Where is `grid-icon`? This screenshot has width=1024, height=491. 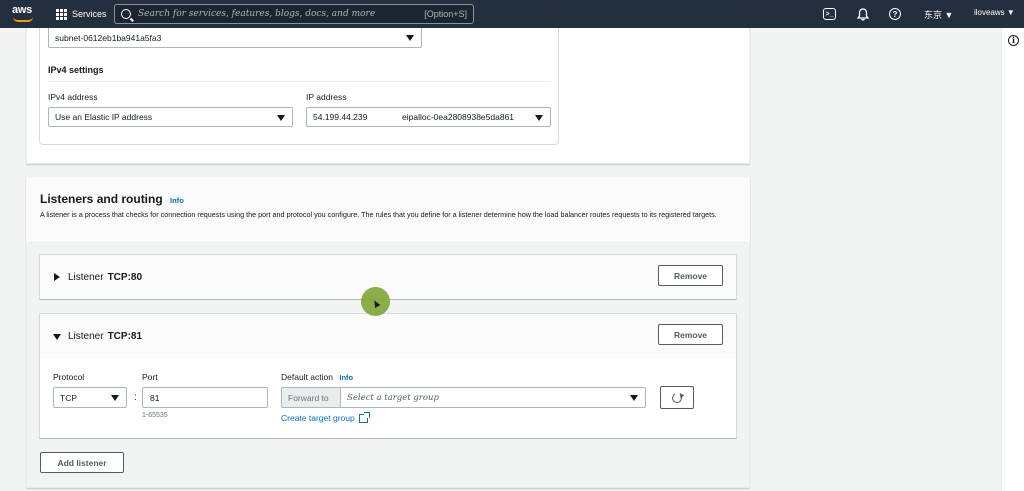 grid-icon is located at coordinates (61, 14).